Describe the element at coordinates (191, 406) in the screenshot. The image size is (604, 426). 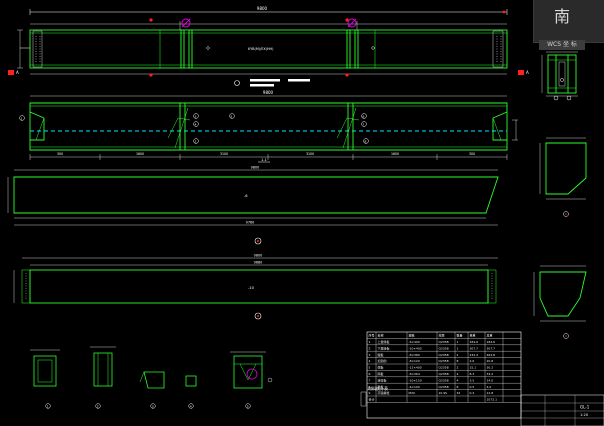
I see `detail-4-label: 4` at that location.